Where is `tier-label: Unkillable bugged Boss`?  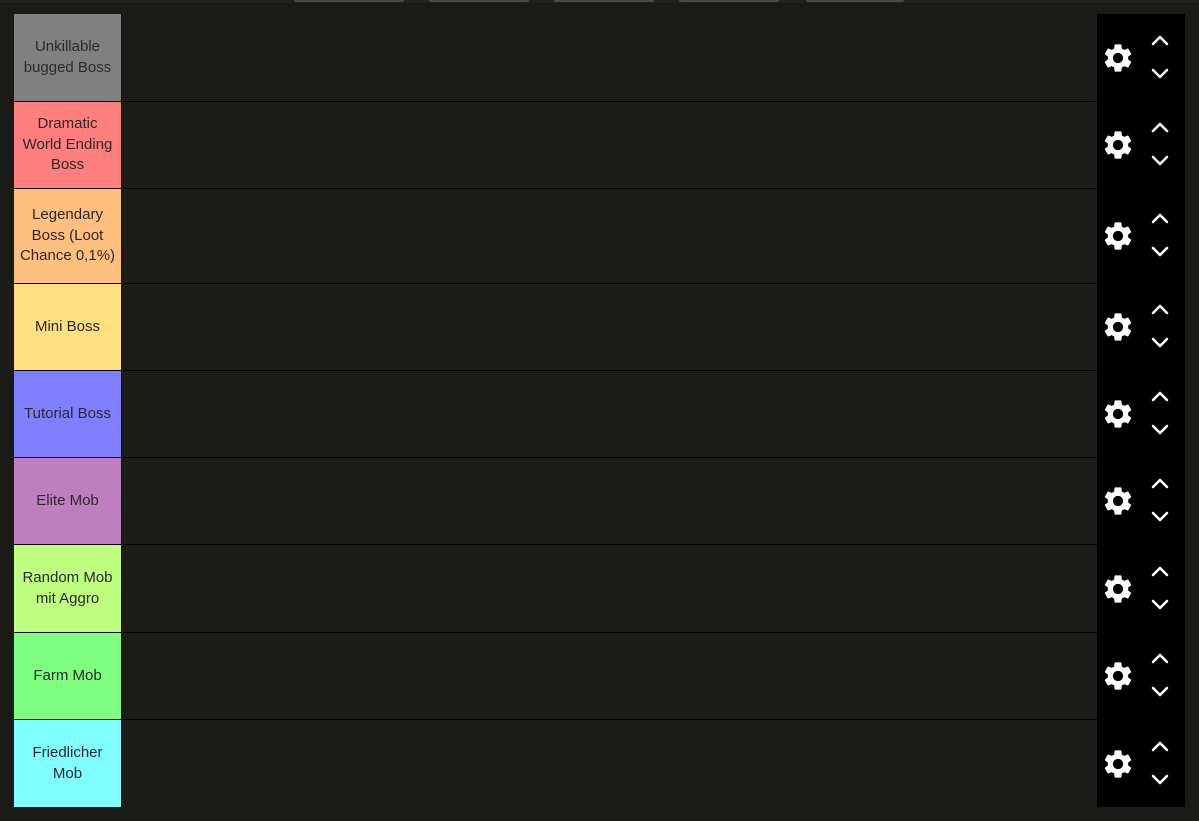
tier-label: Unkillable bugged Boss is located at coordinates (68, 57).